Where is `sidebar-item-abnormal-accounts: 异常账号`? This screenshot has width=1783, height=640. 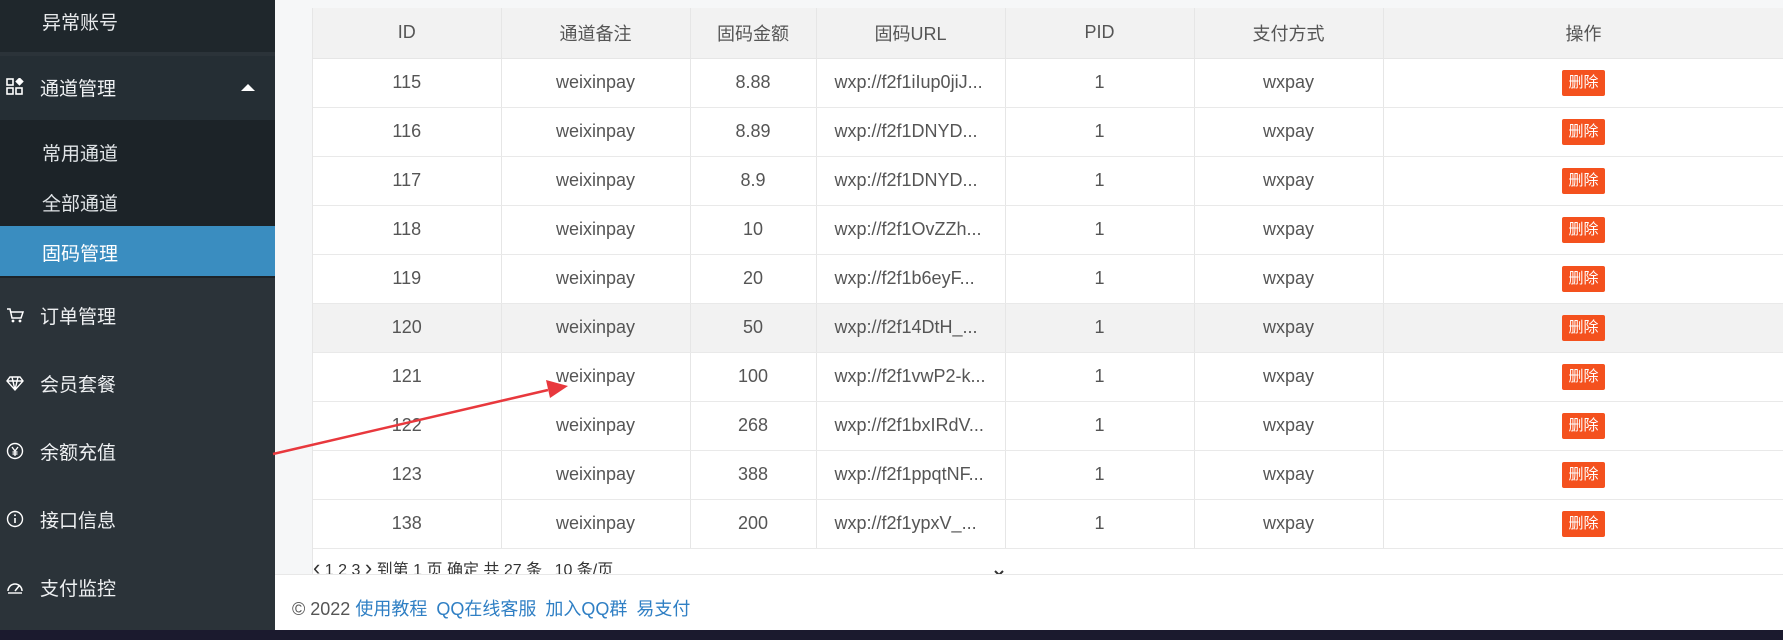 sidebar-item-abnormal-accounts: 异常账号 is located at coordinates (137, 26).